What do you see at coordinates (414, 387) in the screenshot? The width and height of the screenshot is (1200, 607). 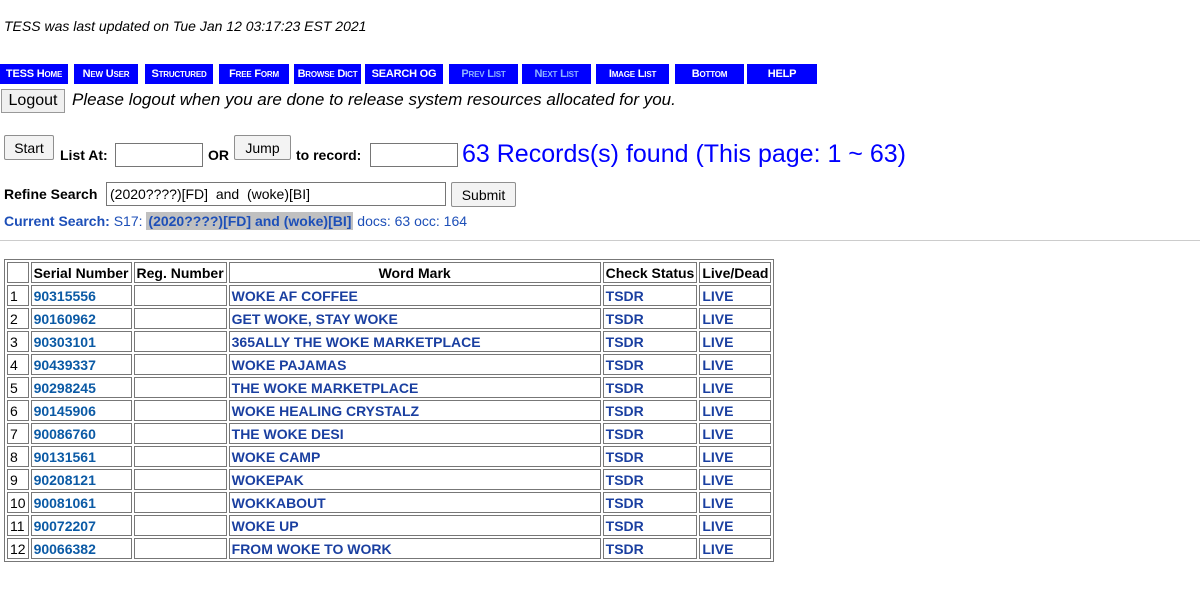 I see `word-mark-link: THE WOKE MARKETPLACE` at bounding box center [414, 387].